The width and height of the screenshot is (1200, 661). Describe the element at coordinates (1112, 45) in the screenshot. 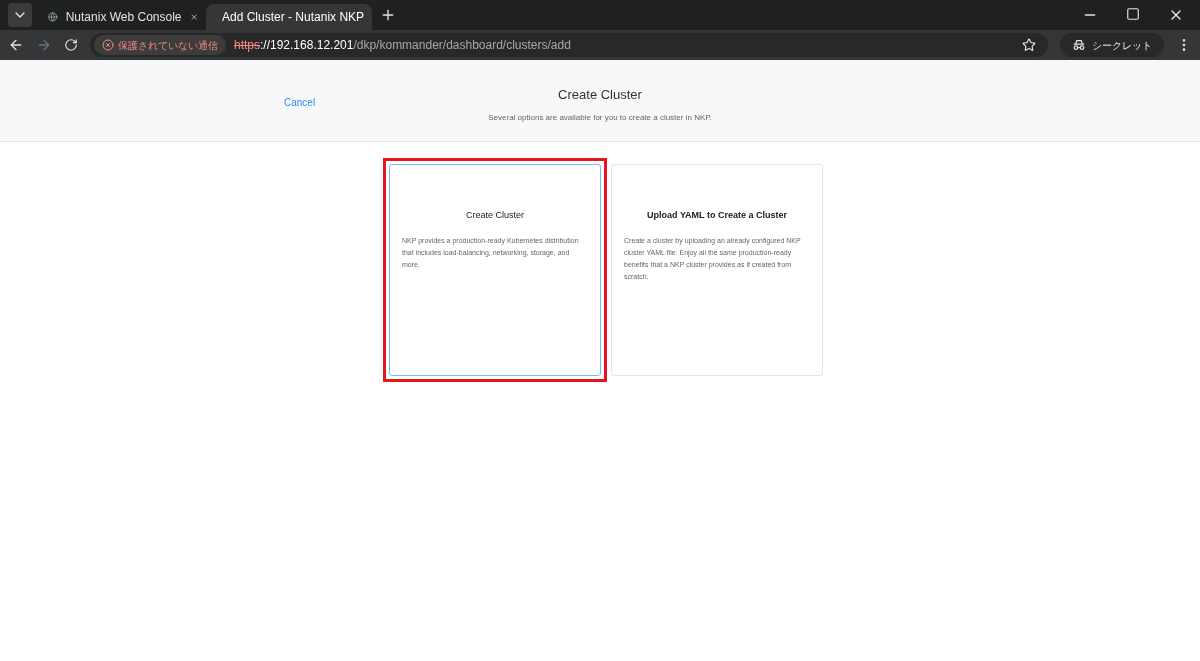

I see `incognito-button: シークレット` at that location.